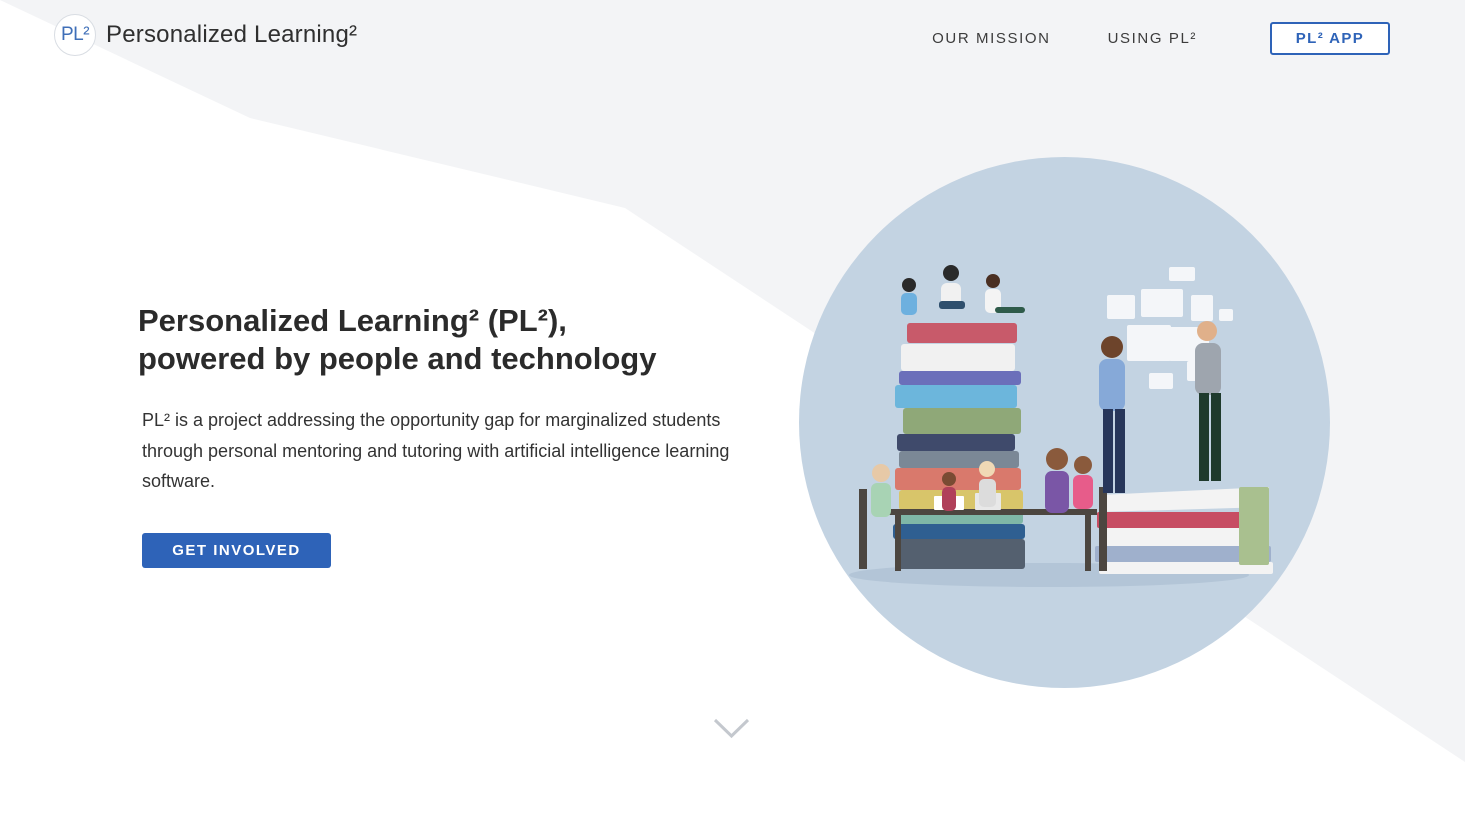  I want to click on get-involved-button: GET INVOLVED, so click(236, 550).